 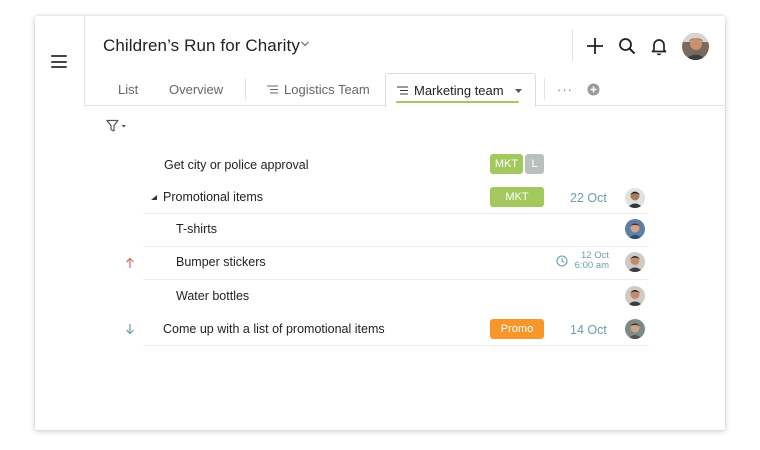 What do you see at coordinates (517, 329) in the screenshot?
I see `tag-promo: Promo` at bounding box center [517, 329].